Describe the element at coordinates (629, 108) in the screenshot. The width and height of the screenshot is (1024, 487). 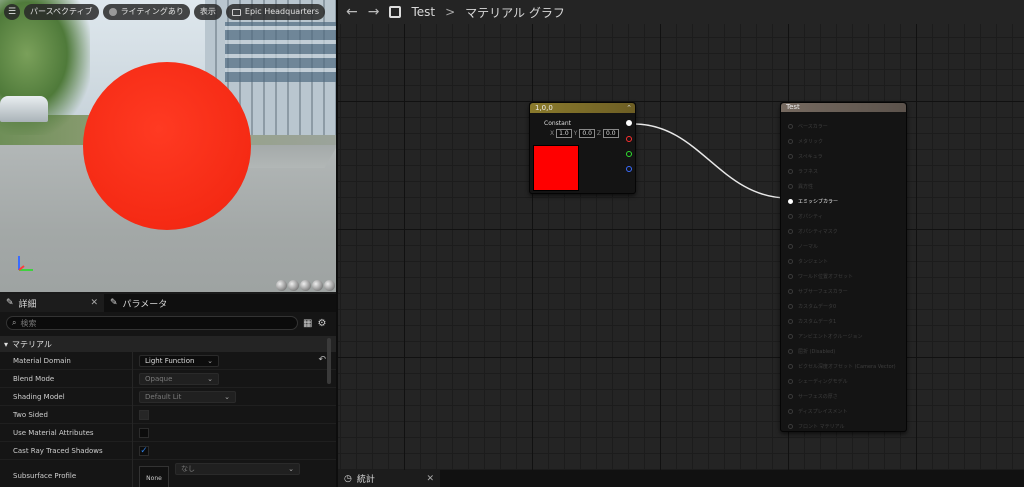
I see `collapse-icon: ⌃` at that location.